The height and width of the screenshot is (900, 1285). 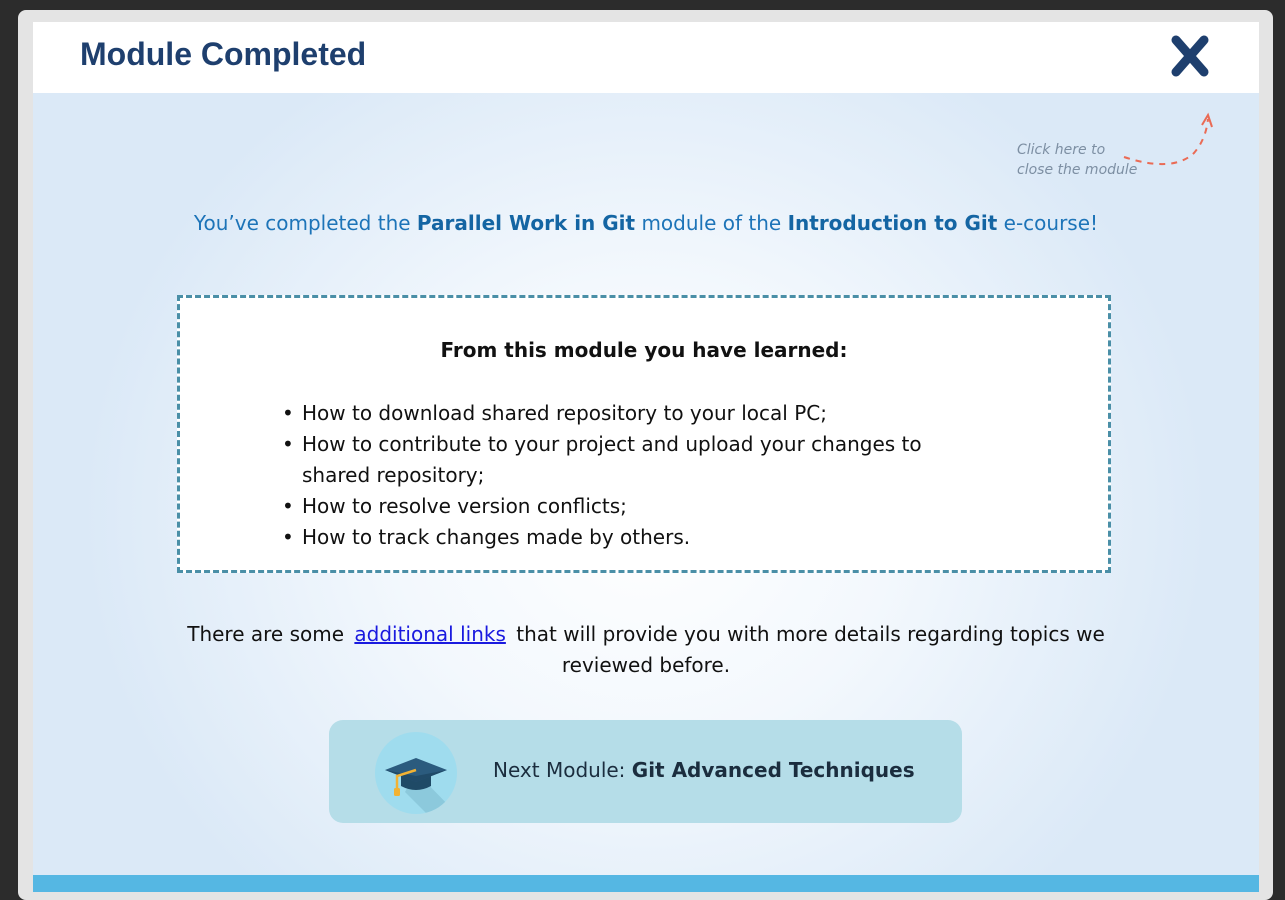 What do you see at coordinates (646, 883) in the screenshot?
I see `bottom-bar` at bounding box center [646, 883].